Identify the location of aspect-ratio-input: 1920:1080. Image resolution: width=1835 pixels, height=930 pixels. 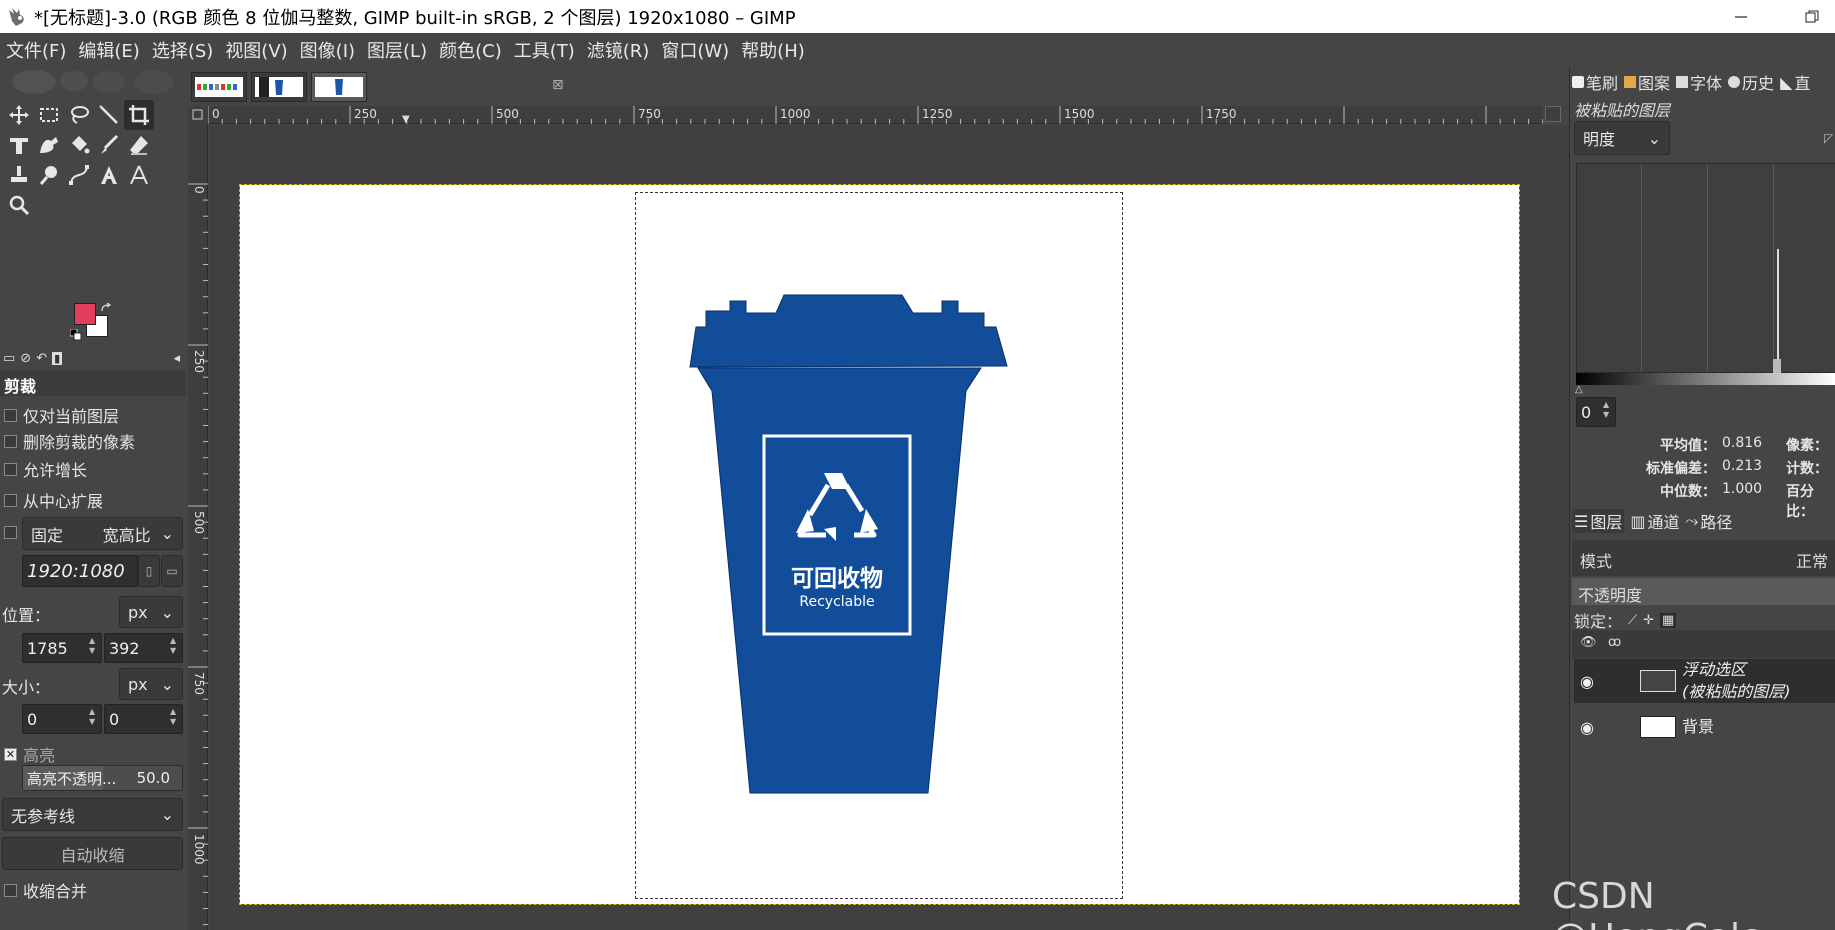
(80, 571).